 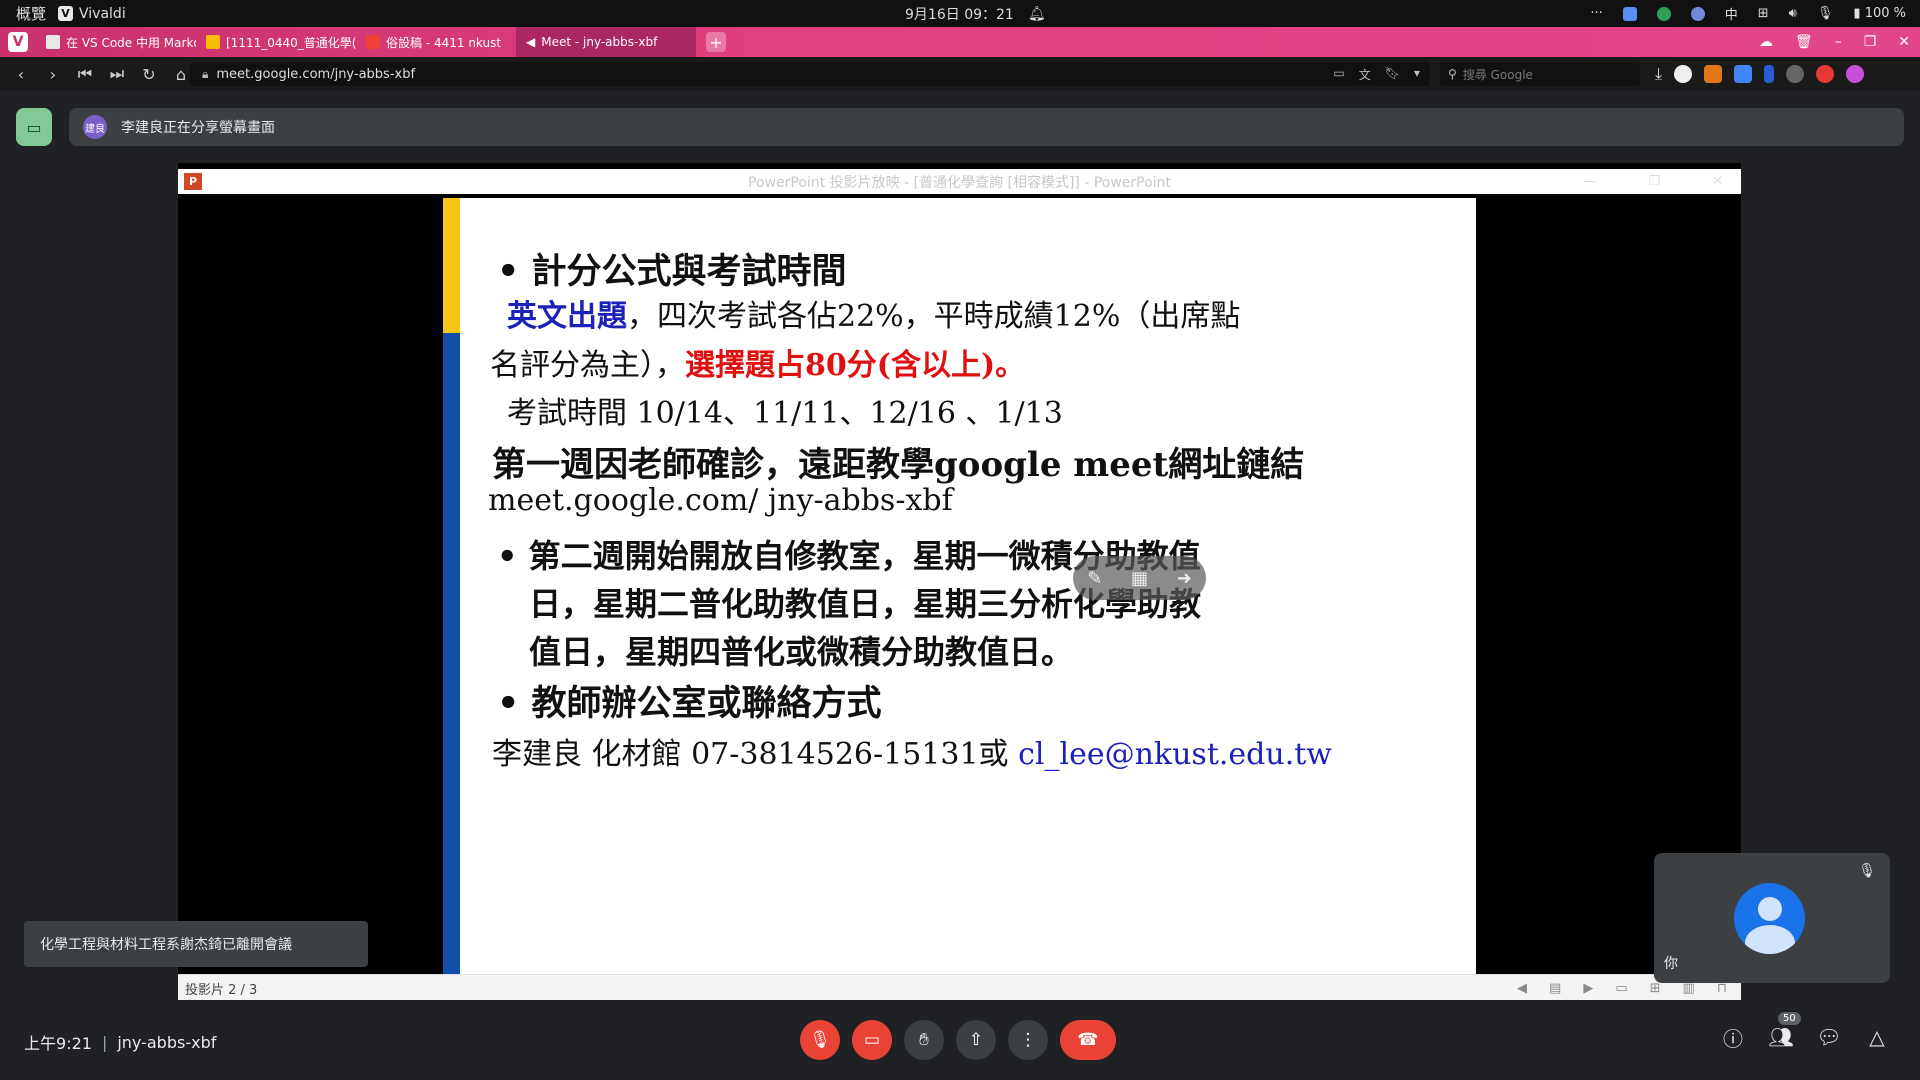 I want to click on chat-button: 💬︎, so click(x=1829, y=1037).